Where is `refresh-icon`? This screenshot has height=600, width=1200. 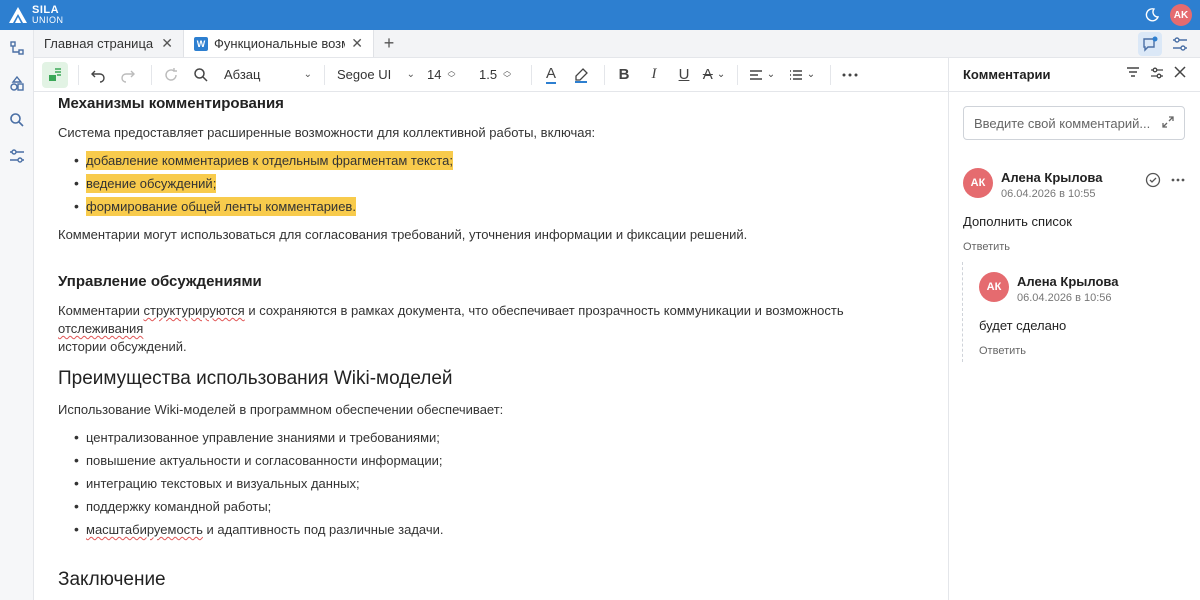
refresh-icon is located at coordinates (171, 75).